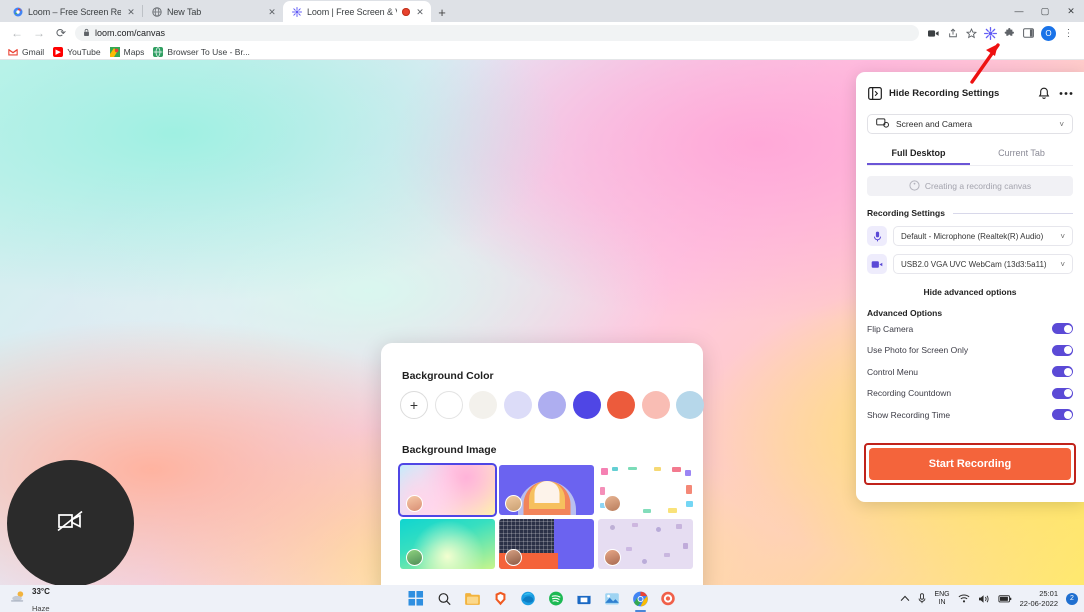 This screenshot has width=1084, height=612. I want to click on reload-icon: ⟳, so click(61, 33).